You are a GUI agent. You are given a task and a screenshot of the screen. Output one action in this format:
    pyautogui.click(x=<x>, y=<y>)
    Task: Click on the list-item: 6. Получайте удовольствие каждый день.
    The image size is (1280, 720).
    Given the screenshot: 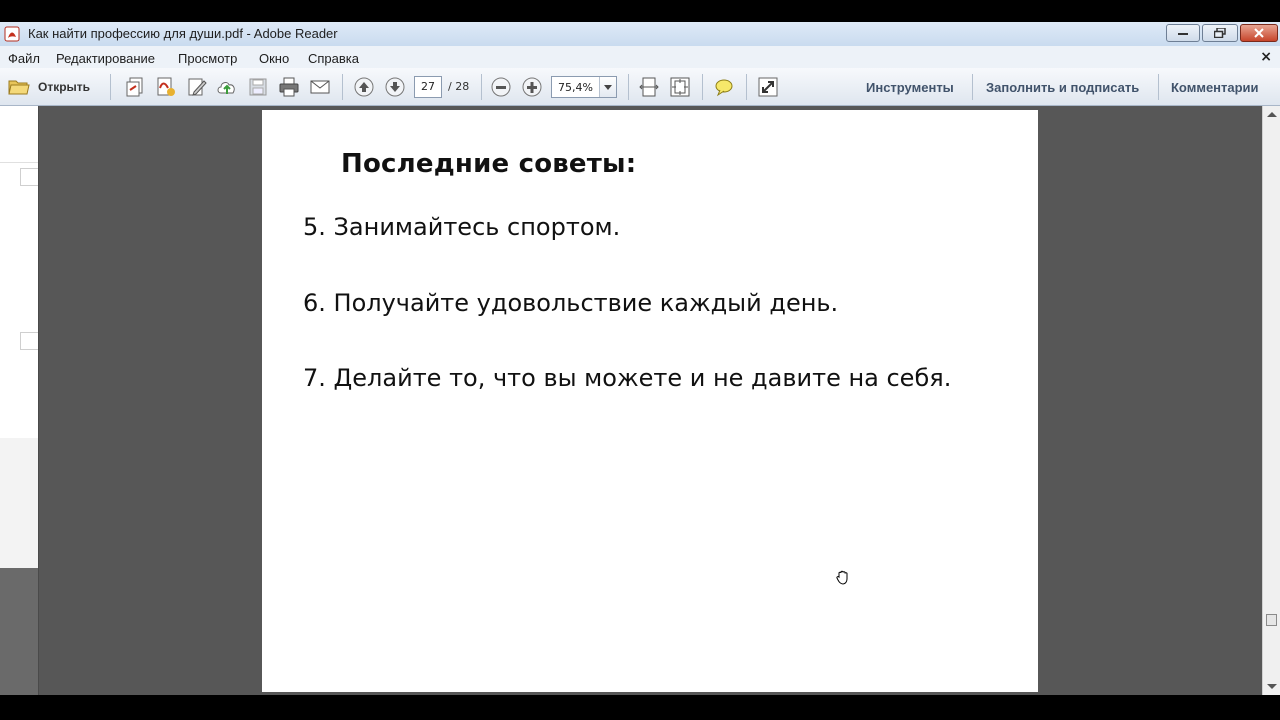 What is the action you would take?
    pyautogui.click(x=571, y=303)
    